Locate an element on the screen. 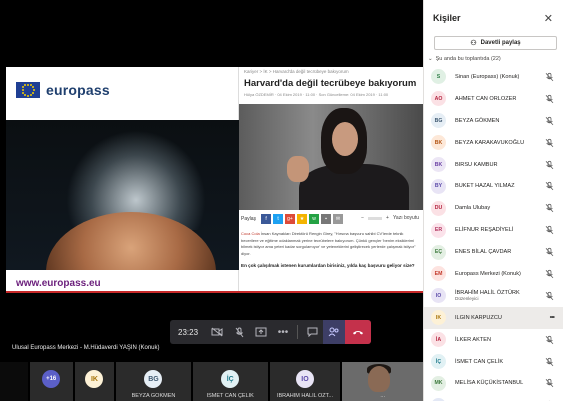  share-invite-label: Davetli paylaş is located at coordinates (500, 43).